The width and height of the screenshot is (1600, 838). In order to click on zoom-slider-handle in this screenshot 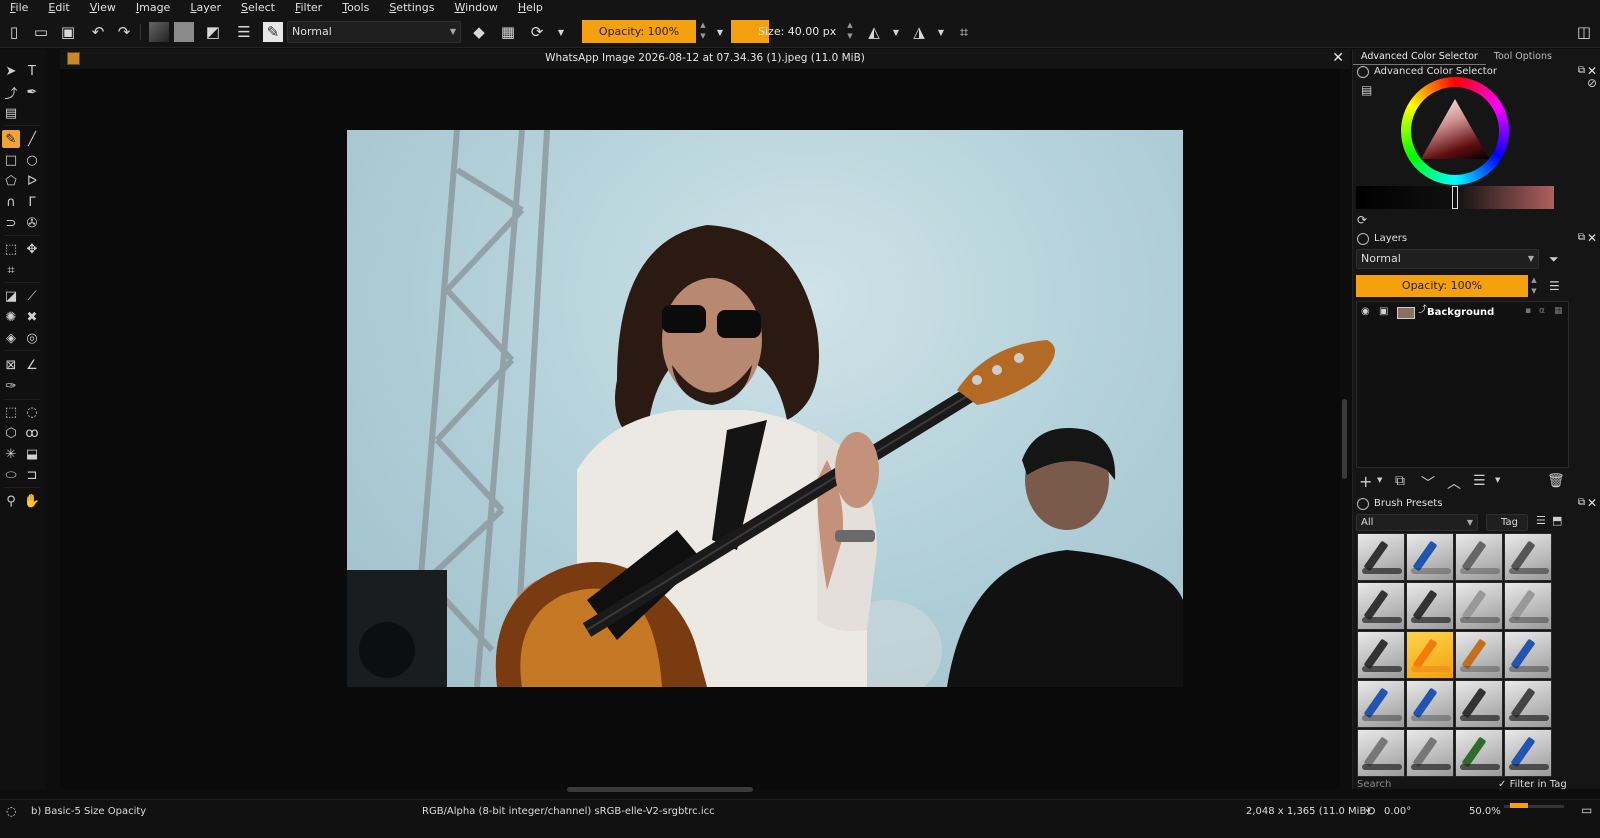, I will do `click(1519, 805)`.